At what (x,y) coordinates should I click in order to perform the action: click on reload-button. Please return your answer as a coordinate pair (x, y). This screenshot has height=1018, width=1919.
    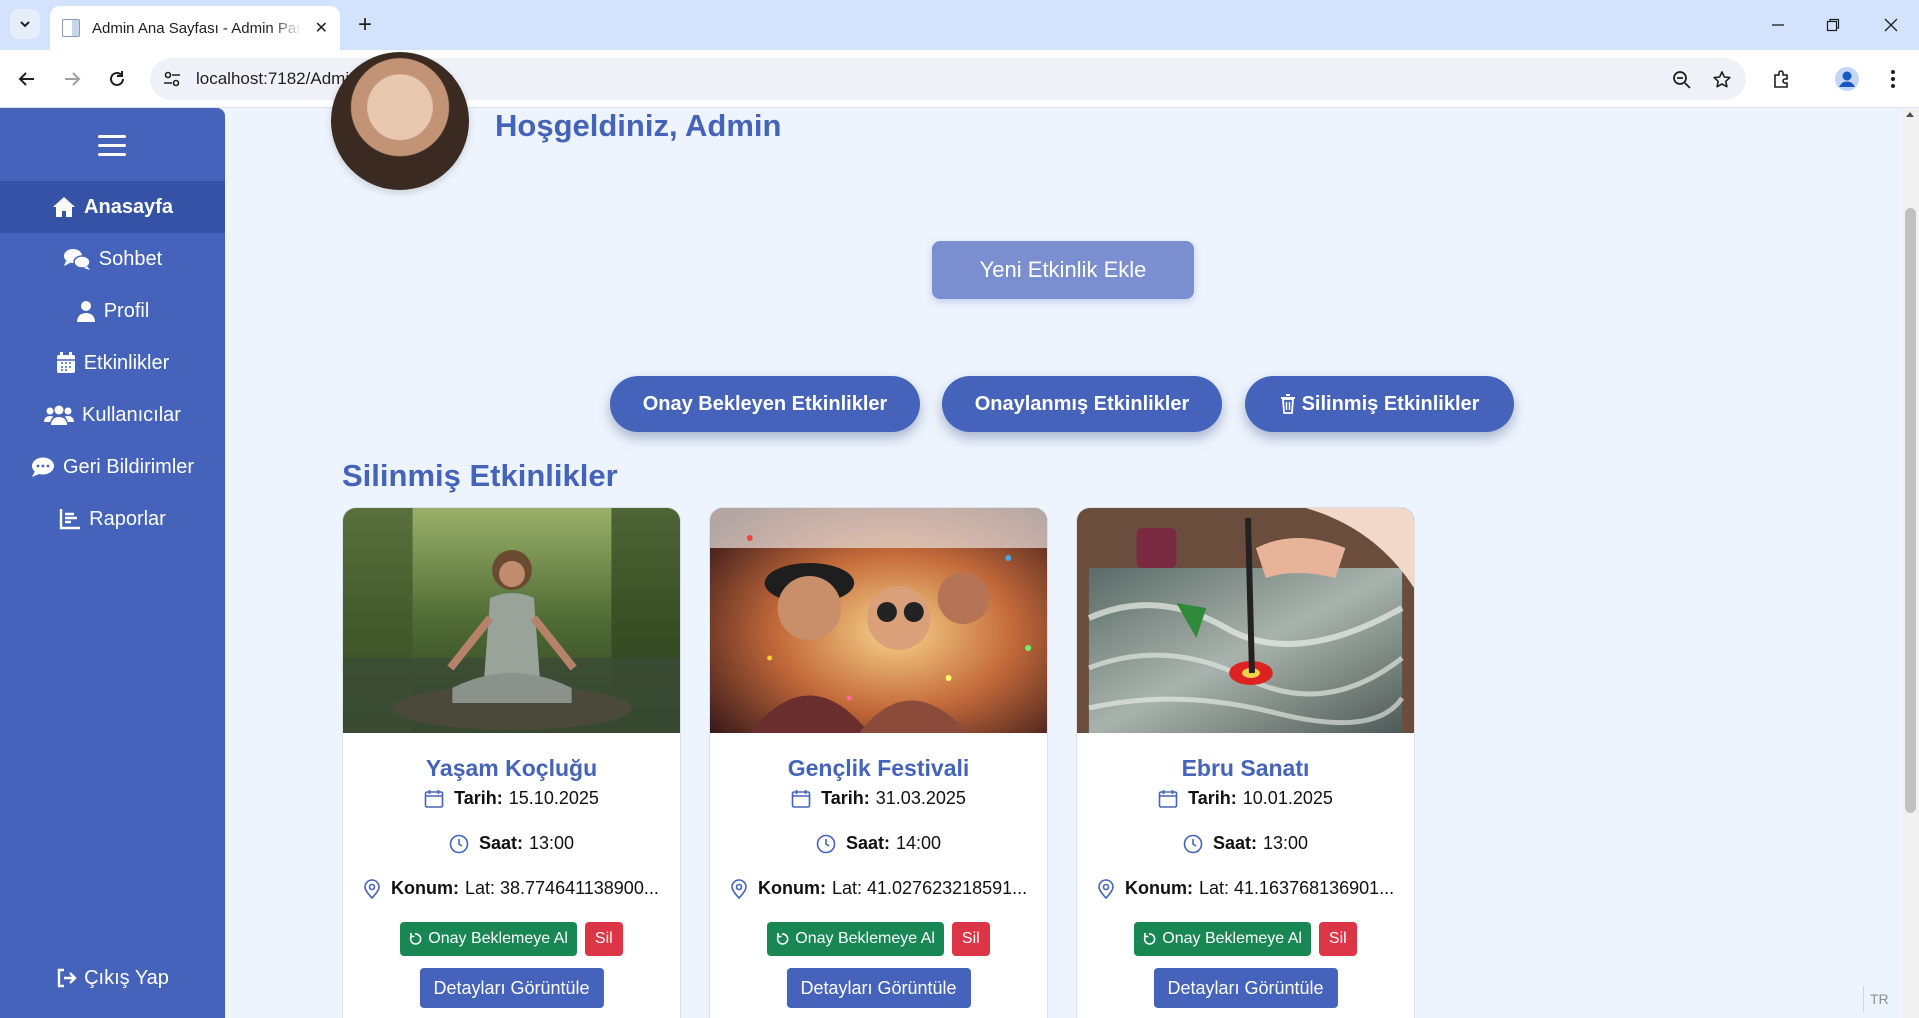
    Looking at the image, I should click on (117, 79).